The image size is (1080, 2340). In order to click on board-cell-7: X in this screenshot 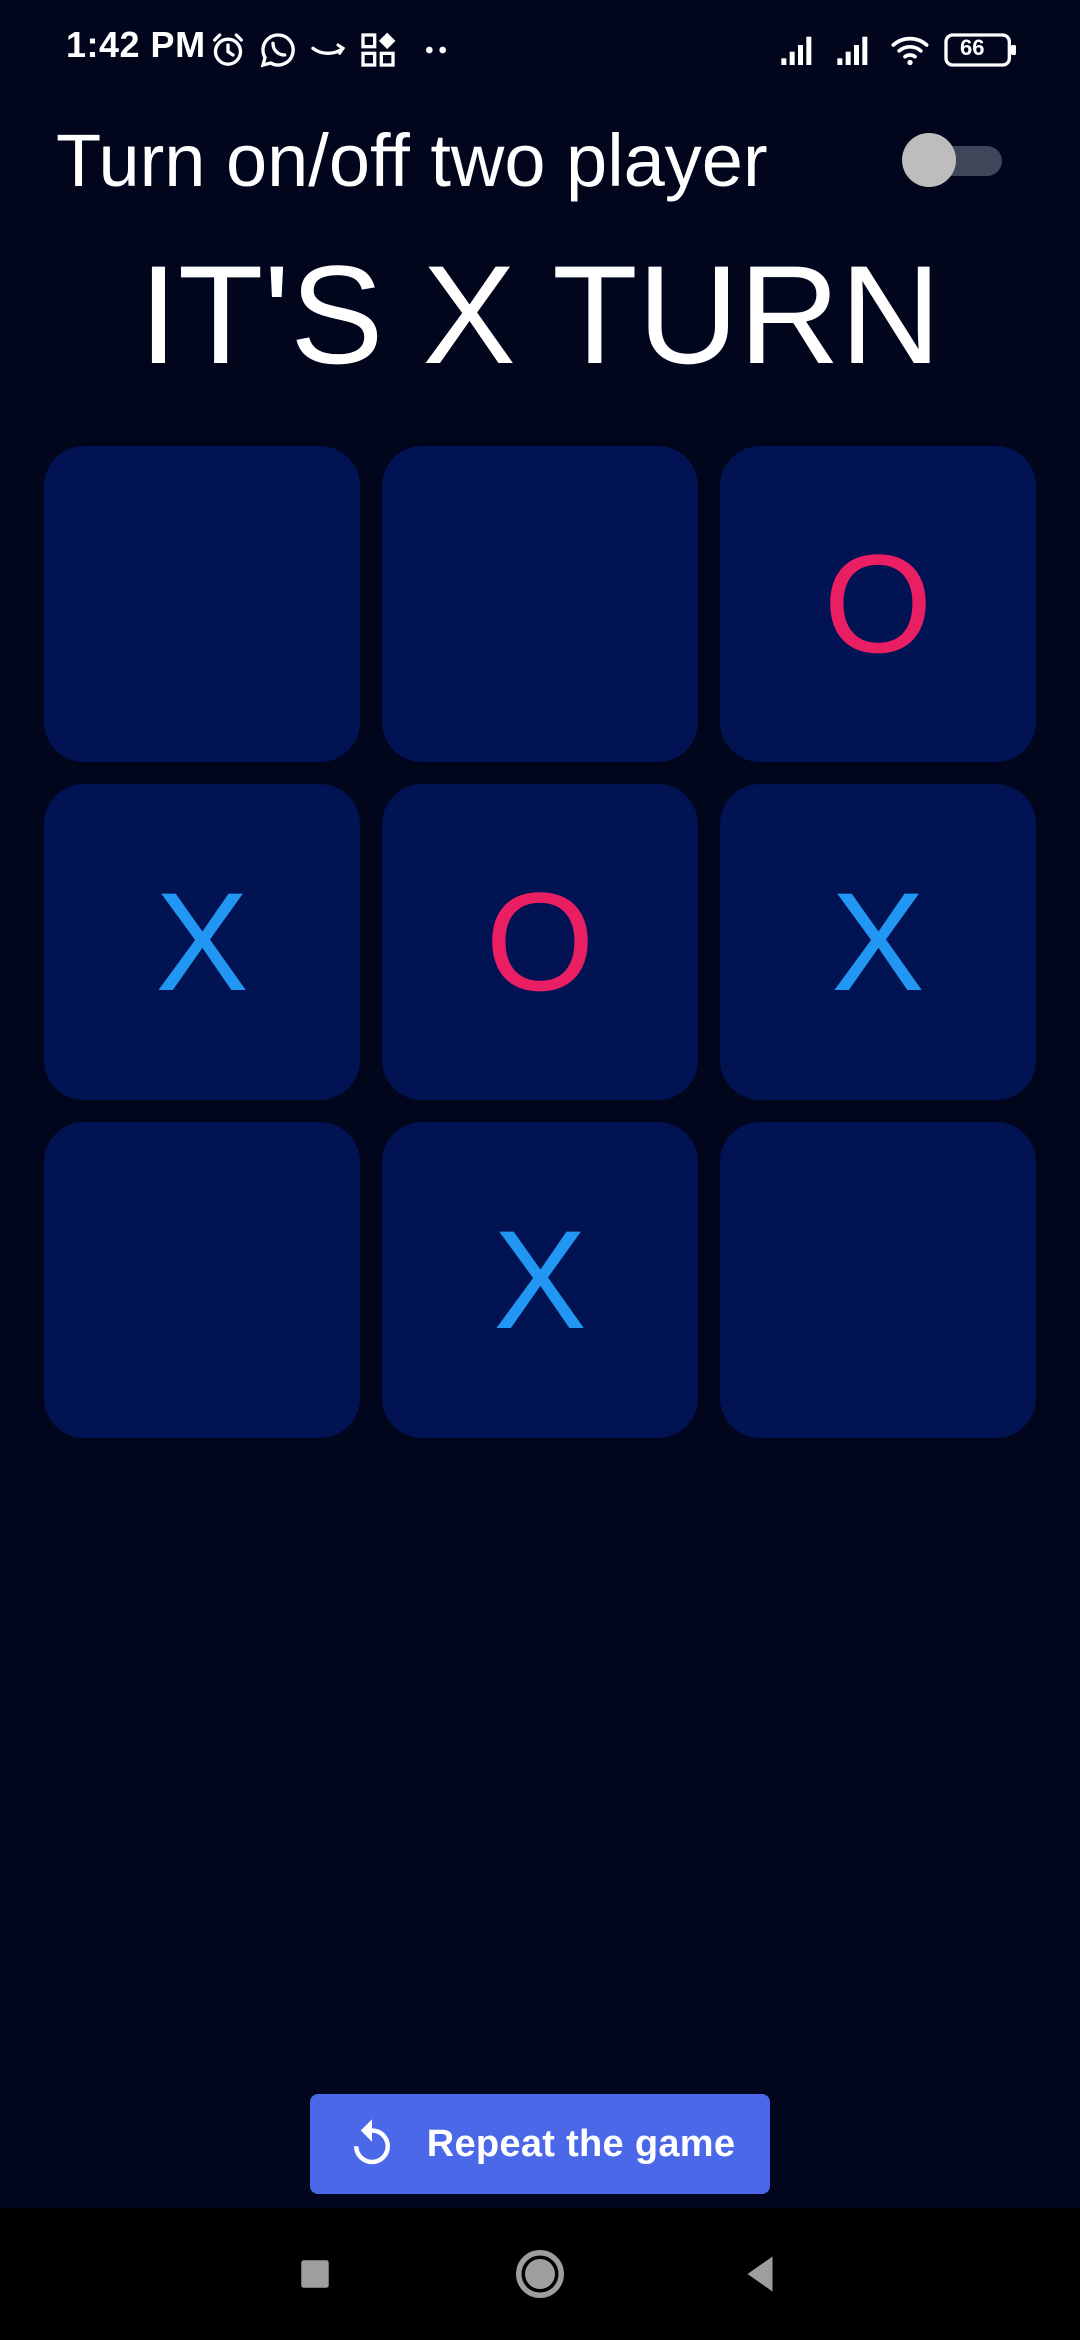, I will do `click(540, 1280)`.